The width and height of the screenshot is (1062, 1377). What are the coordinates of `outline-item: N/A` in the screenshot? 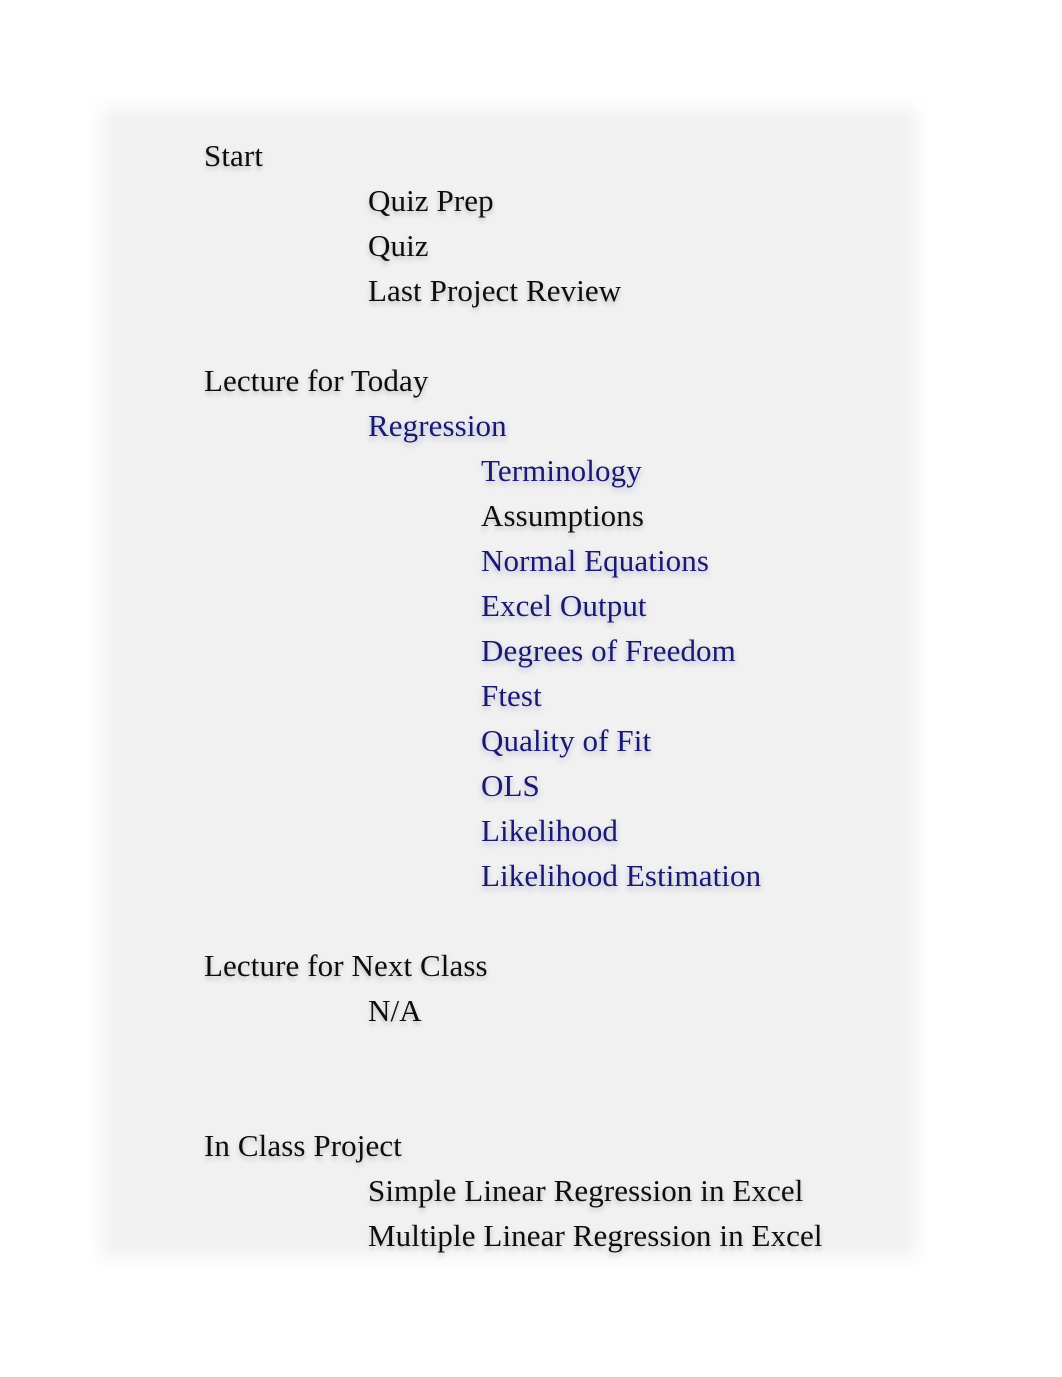 It's located at (395, 1010).